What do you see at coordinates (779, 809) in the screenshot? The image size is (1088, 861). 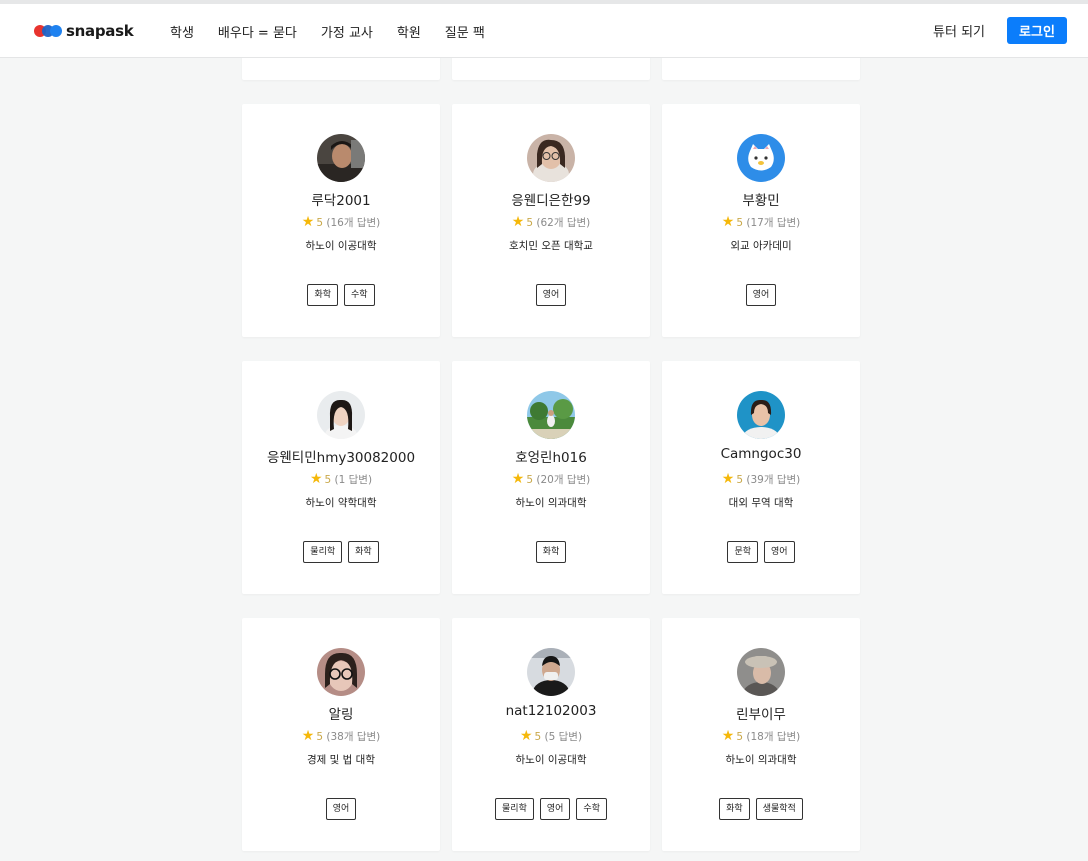 I see `subject-tag: 생물학적` at bounding box center [779, 809].